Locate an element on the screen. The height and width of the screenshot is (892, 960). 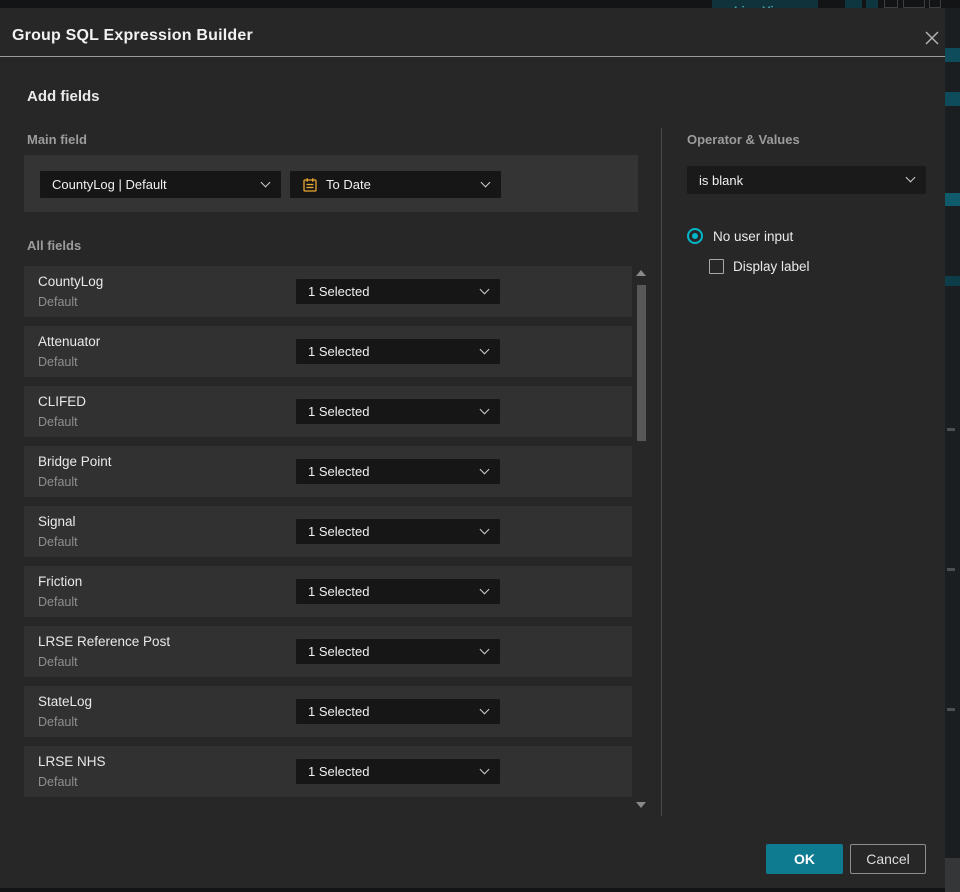
main-field-dropdown: CountyLog | Default is located at coordinates (160, 184).